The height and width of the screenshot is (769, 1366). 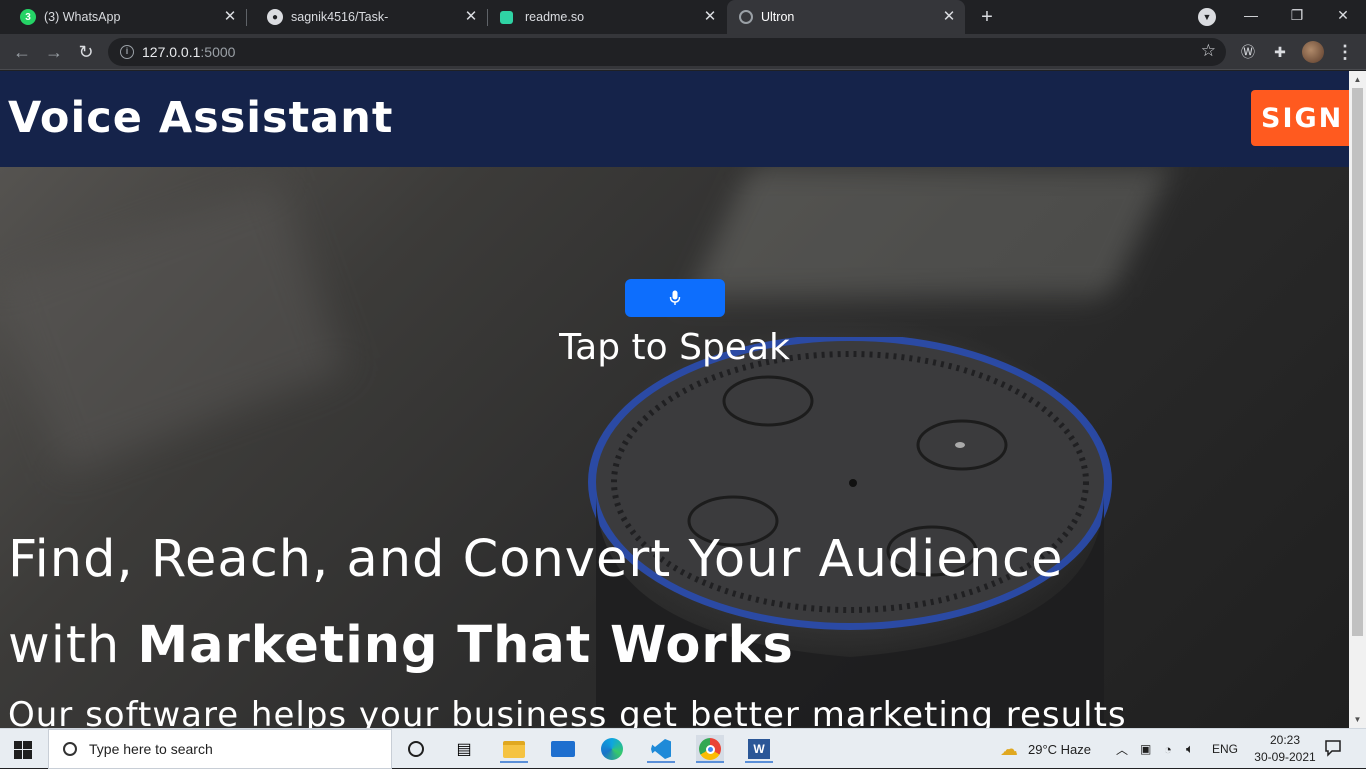 I want to click on url-port: :5000, so click(x=218, y=52).